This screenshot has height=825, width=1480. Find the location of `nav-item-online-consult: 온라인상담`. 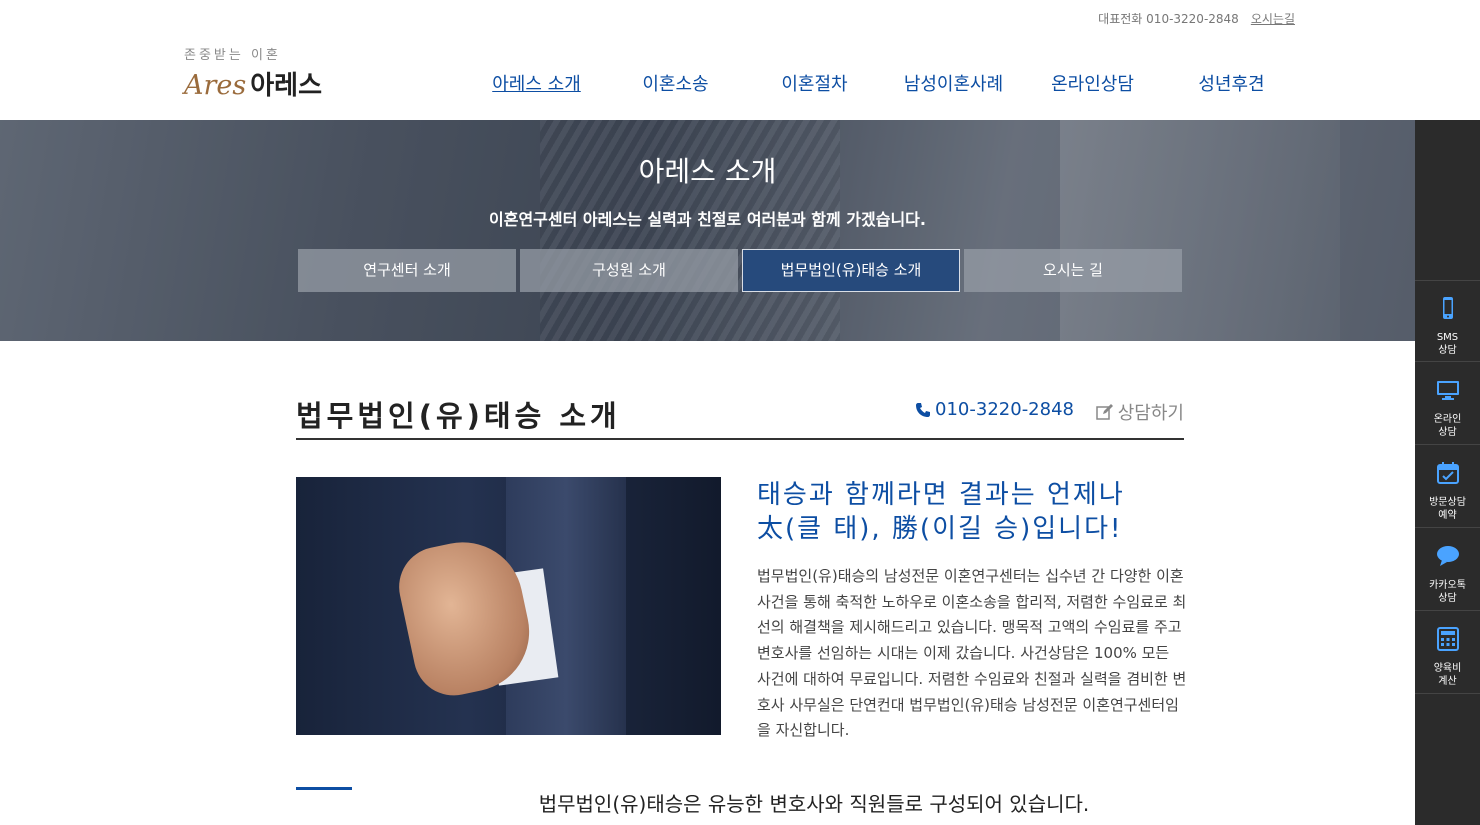

nav-item-online-consult: 온라인상담 is located at coordinates (1092, 83).